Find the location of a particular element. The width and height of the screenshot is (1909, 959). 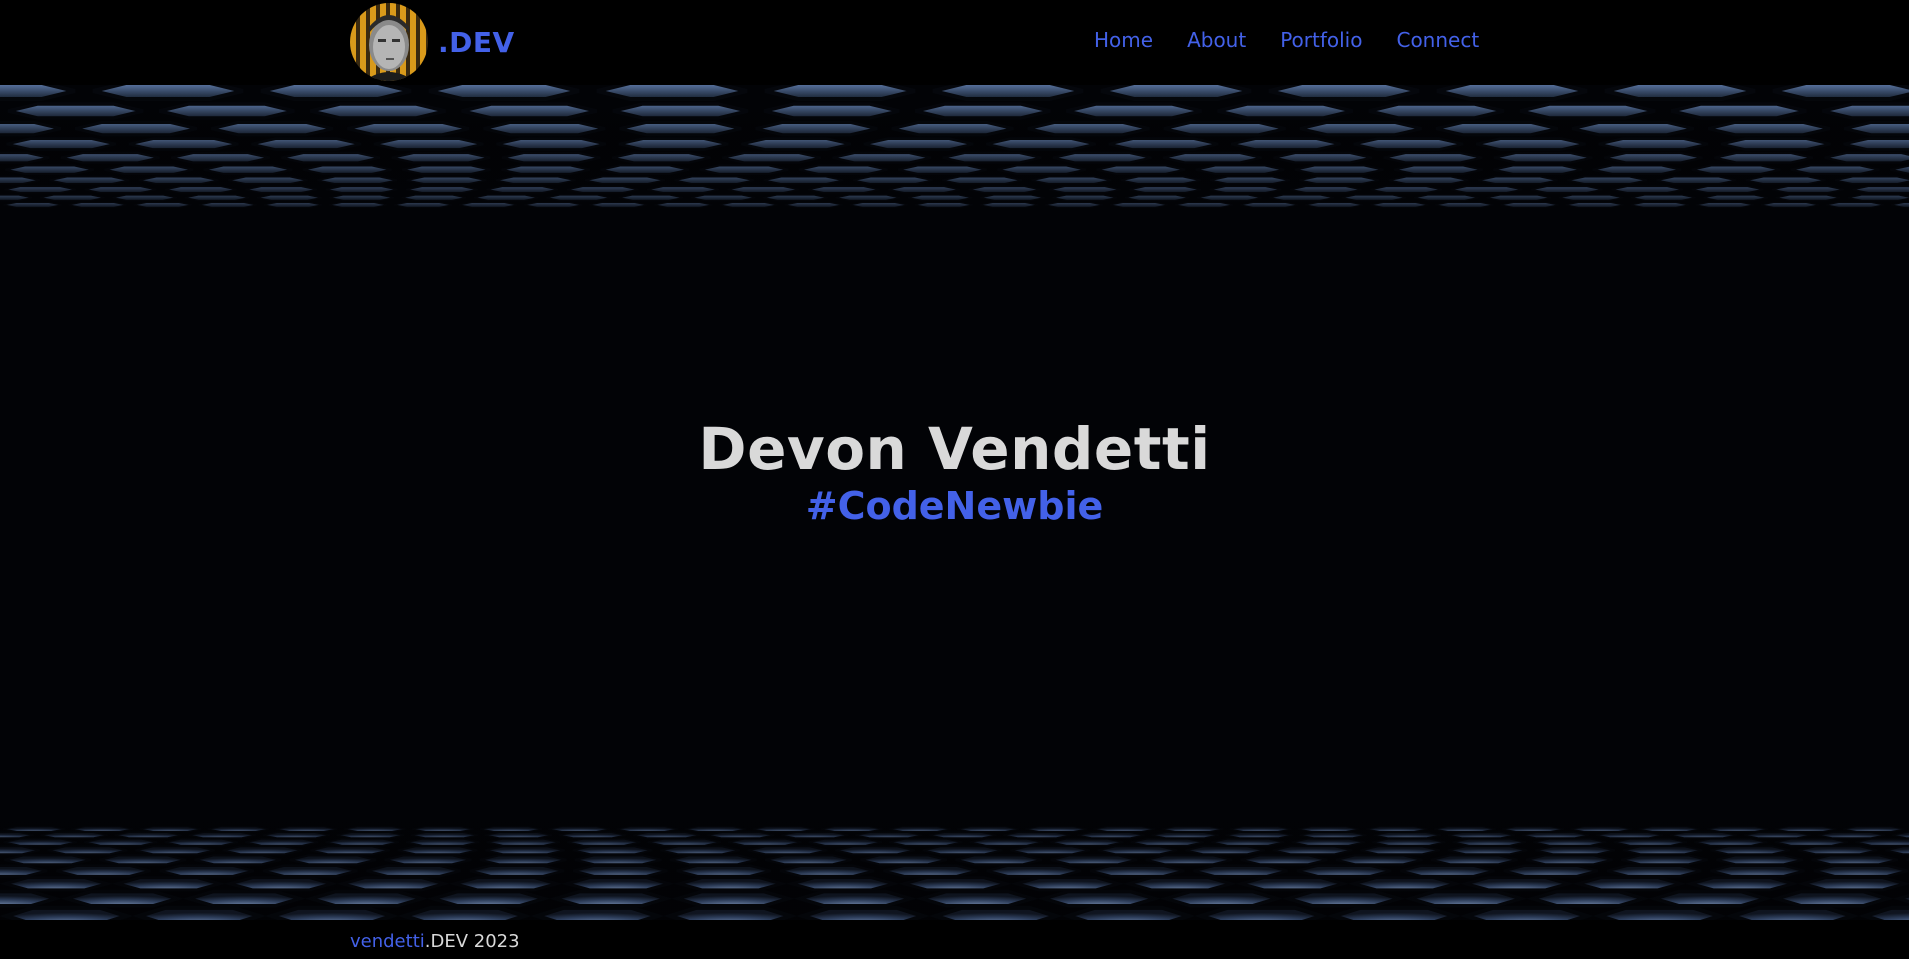

footer-copyright: vendetti.DEV 2023 is located at coordinates (435, 941).